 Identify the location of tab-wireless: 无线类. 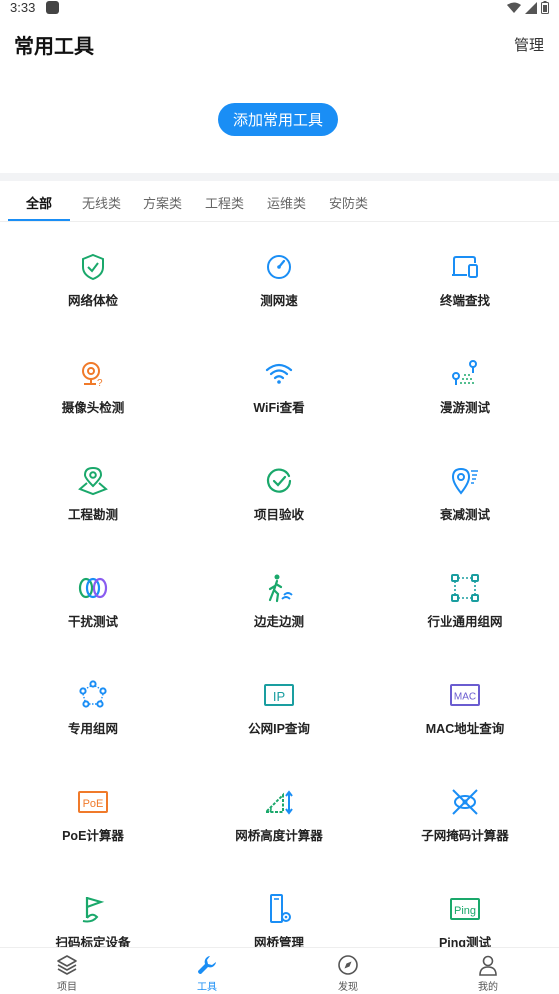
(101, 202).